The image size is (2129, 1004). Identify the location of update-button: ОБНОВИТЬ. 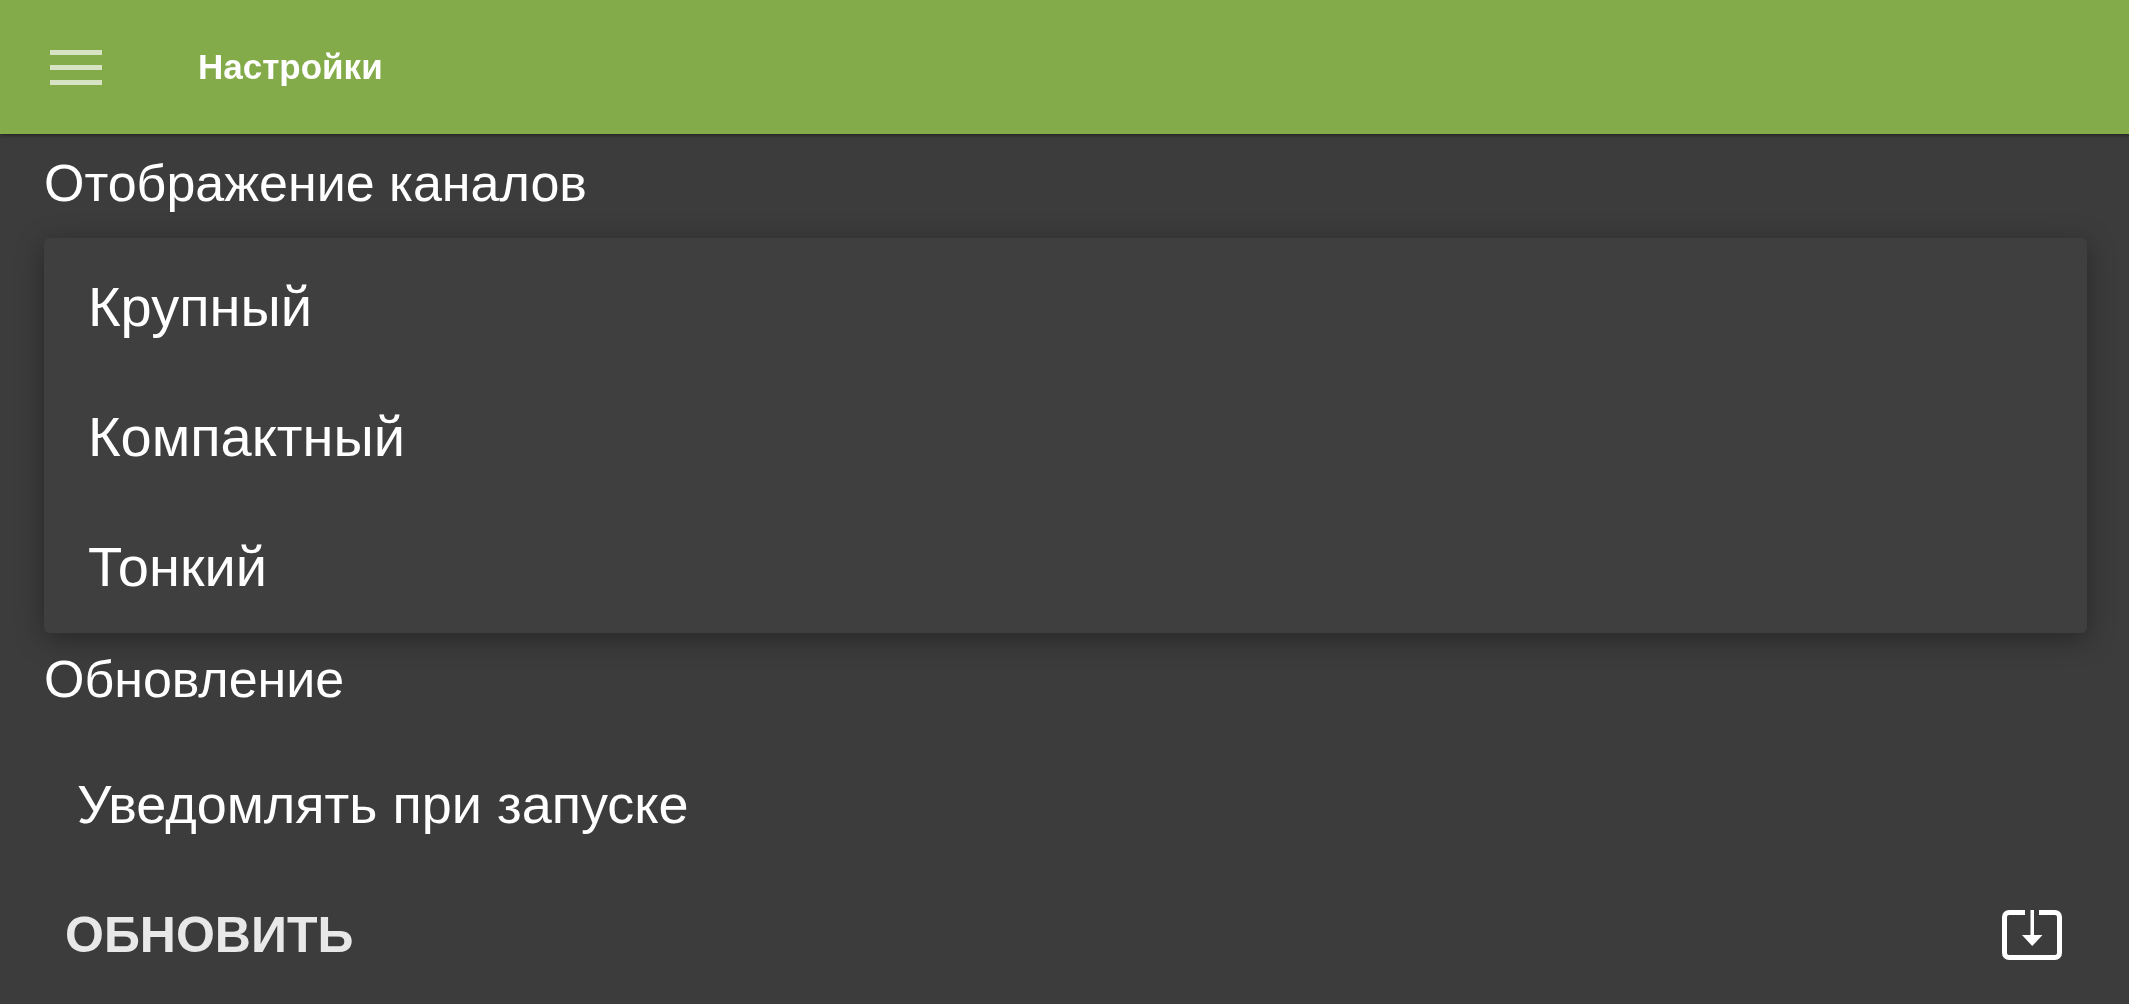
(209, 935).